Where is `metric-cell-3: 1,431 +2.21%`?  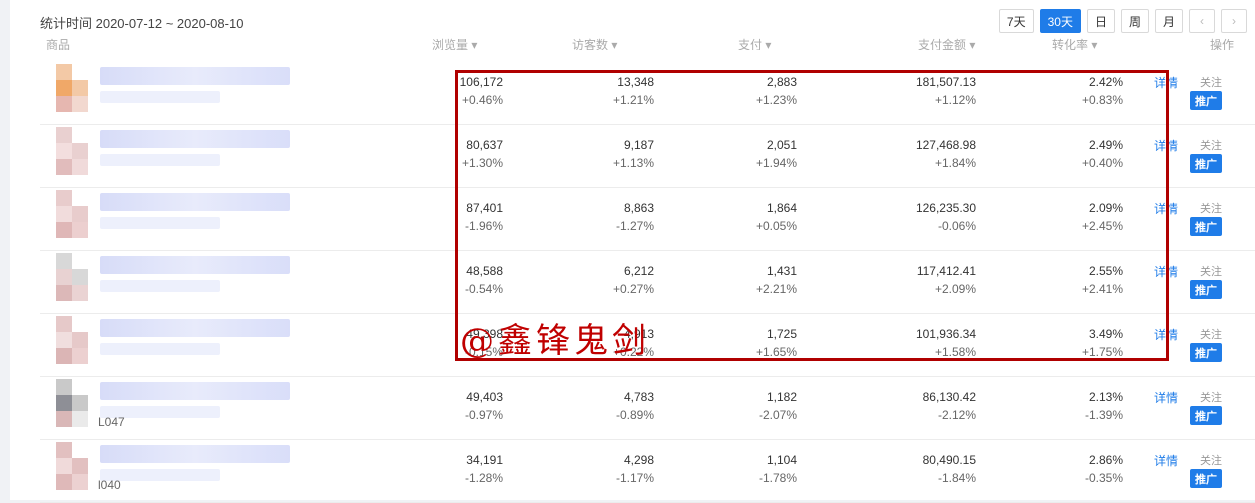
metric-cell-3: 1,431 +2.21% is located at coordinates (776, 280).